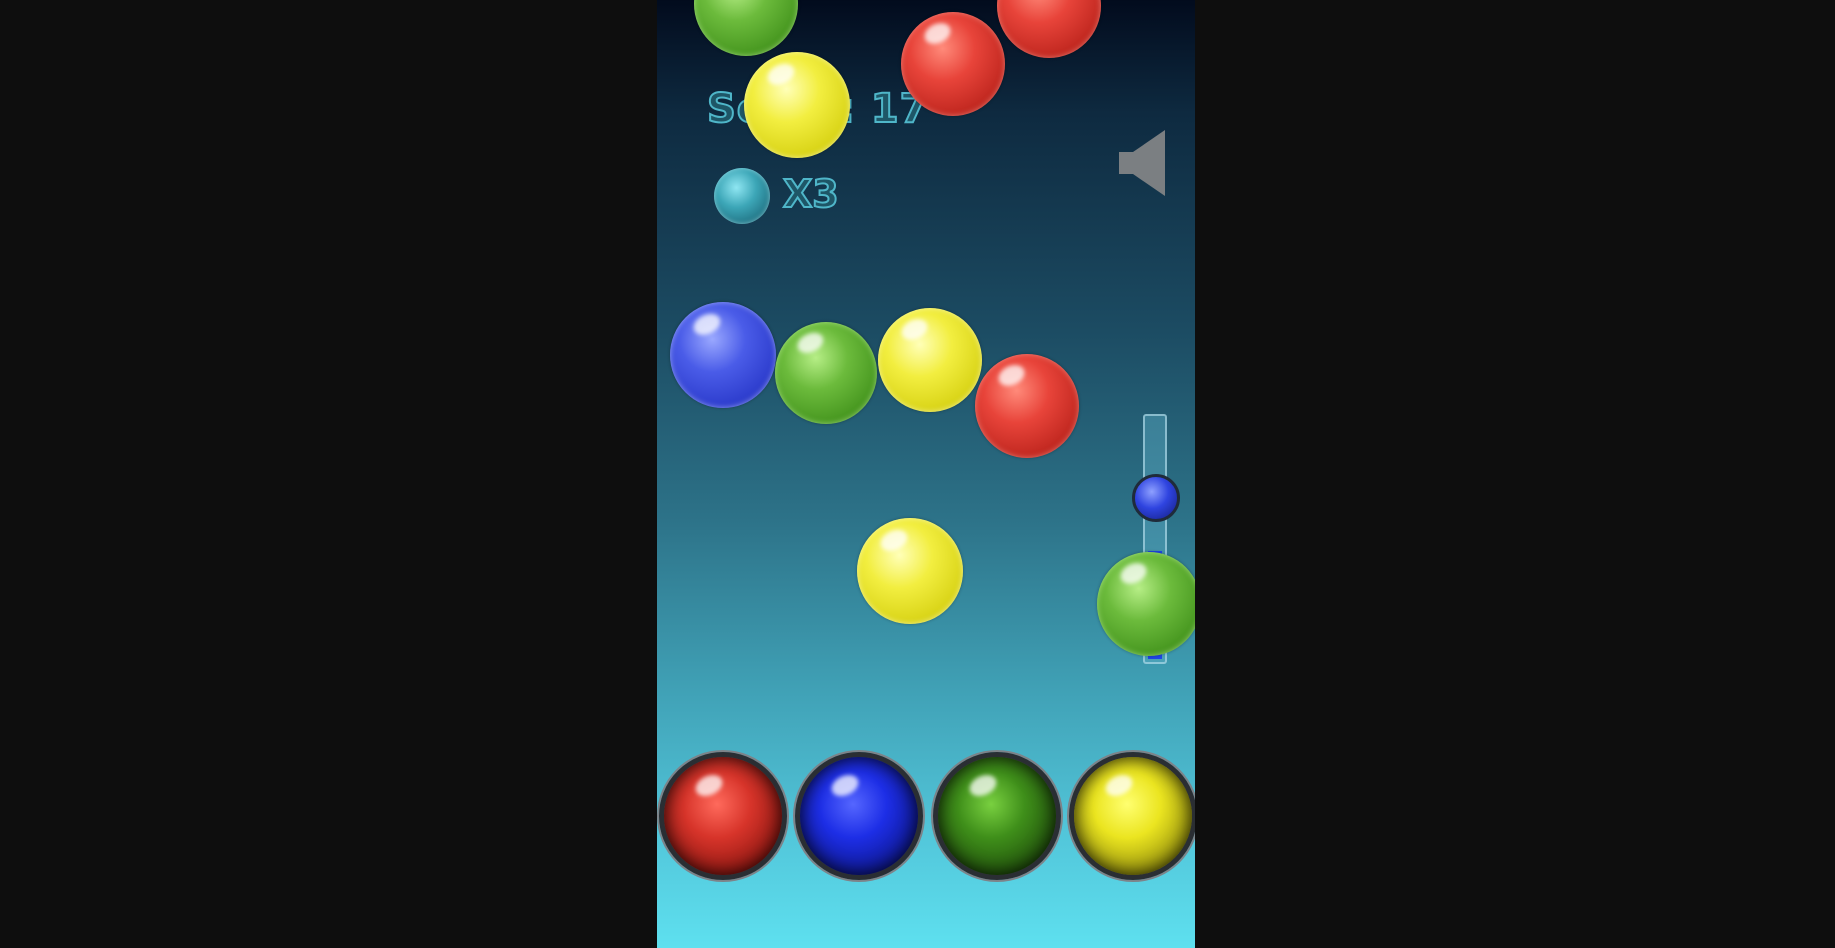  Describe the element at coordinates (1143, 163) in the screenshot. I see `speaker-icon` at that location.